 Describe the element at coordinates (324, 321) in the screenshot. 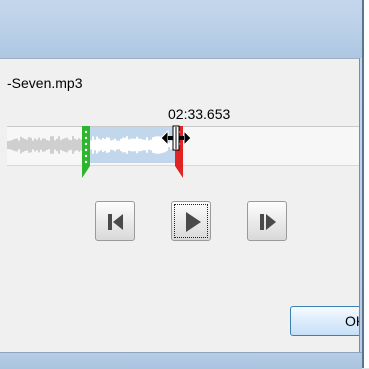

I see `ok-button: OK` at that location.